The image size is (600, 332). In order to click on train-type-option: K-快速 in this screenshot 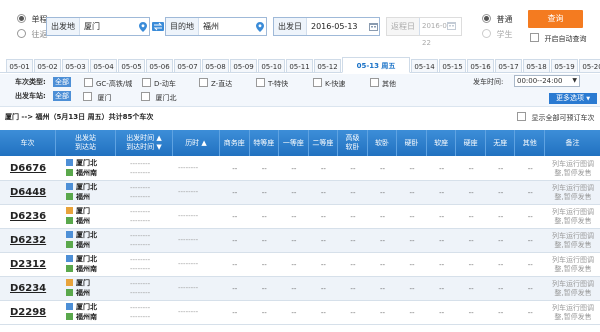, I will do `click(329, 83)`.